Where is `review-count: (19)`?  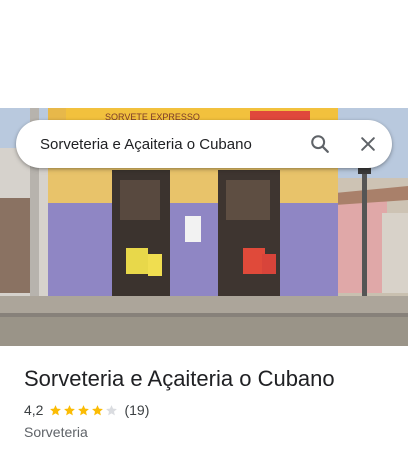 review-count: (19) is located at coordinates (136, 410).